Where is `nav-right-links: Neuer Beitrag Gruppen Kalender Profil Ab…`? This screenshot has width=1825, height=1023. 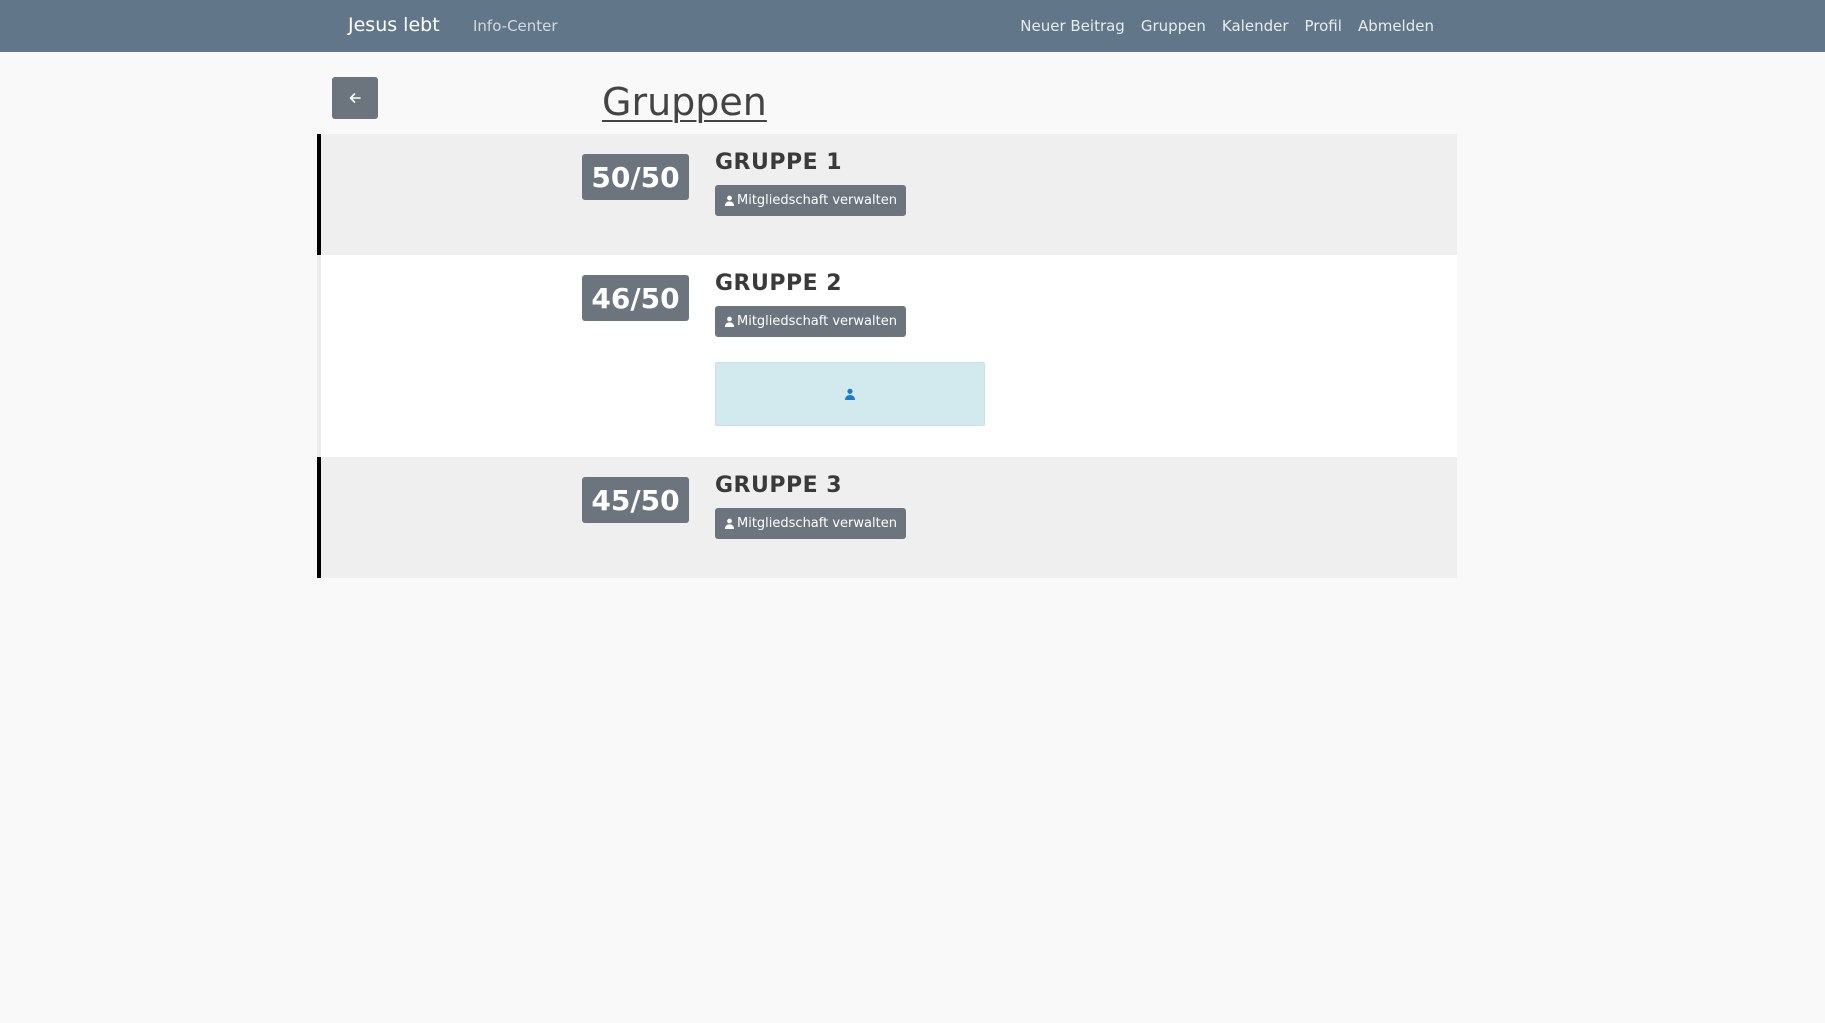
nav-right-links: Neuer Beitrag Gruppen Kalender Profil Ab… is located at coordinates (1227, 26).